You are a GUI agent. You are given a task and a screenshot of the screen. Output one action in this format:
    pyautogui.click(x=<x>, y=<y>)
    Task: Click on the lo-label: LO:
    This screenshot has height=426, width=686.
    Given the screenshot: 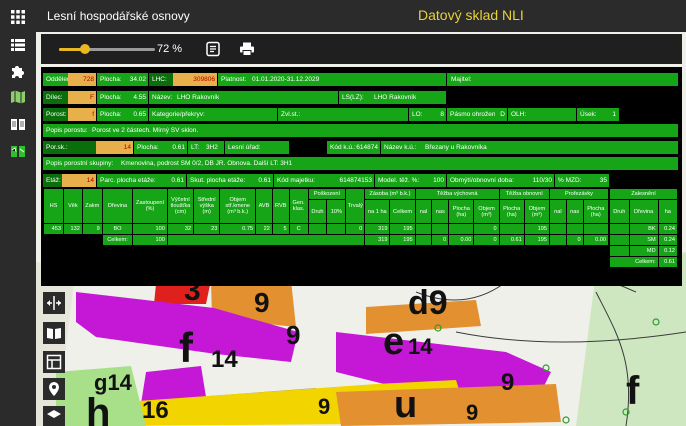 What is the action you would take?
    pyautogui.click(x=419, y=114)
    